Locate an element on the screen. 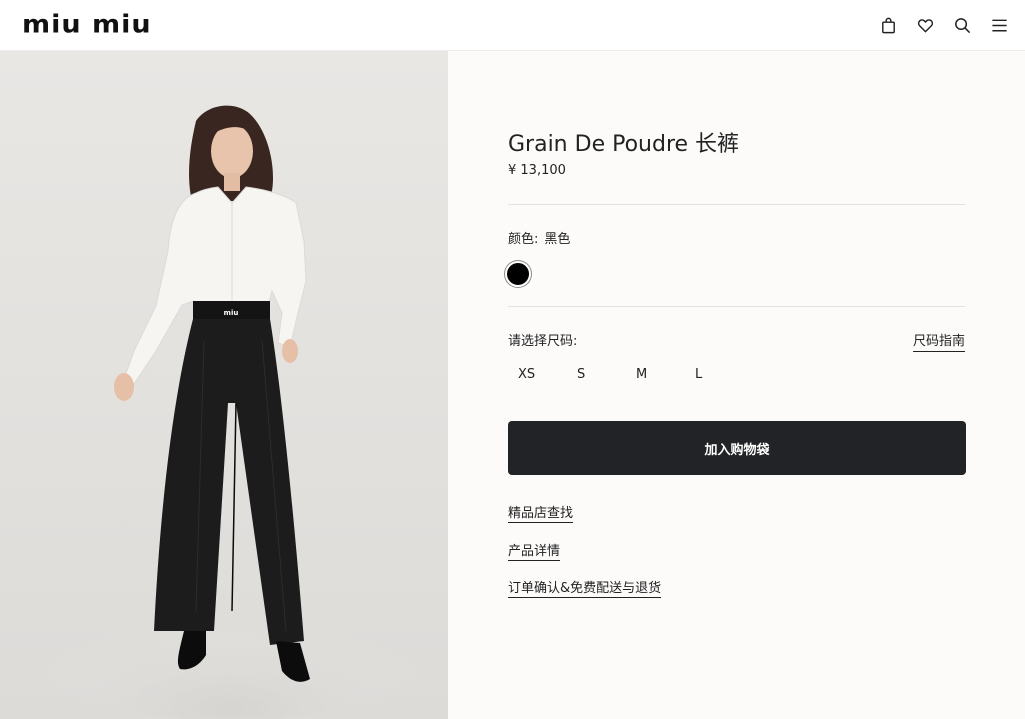  svg-text: miu is located at coordinates (231, 313).